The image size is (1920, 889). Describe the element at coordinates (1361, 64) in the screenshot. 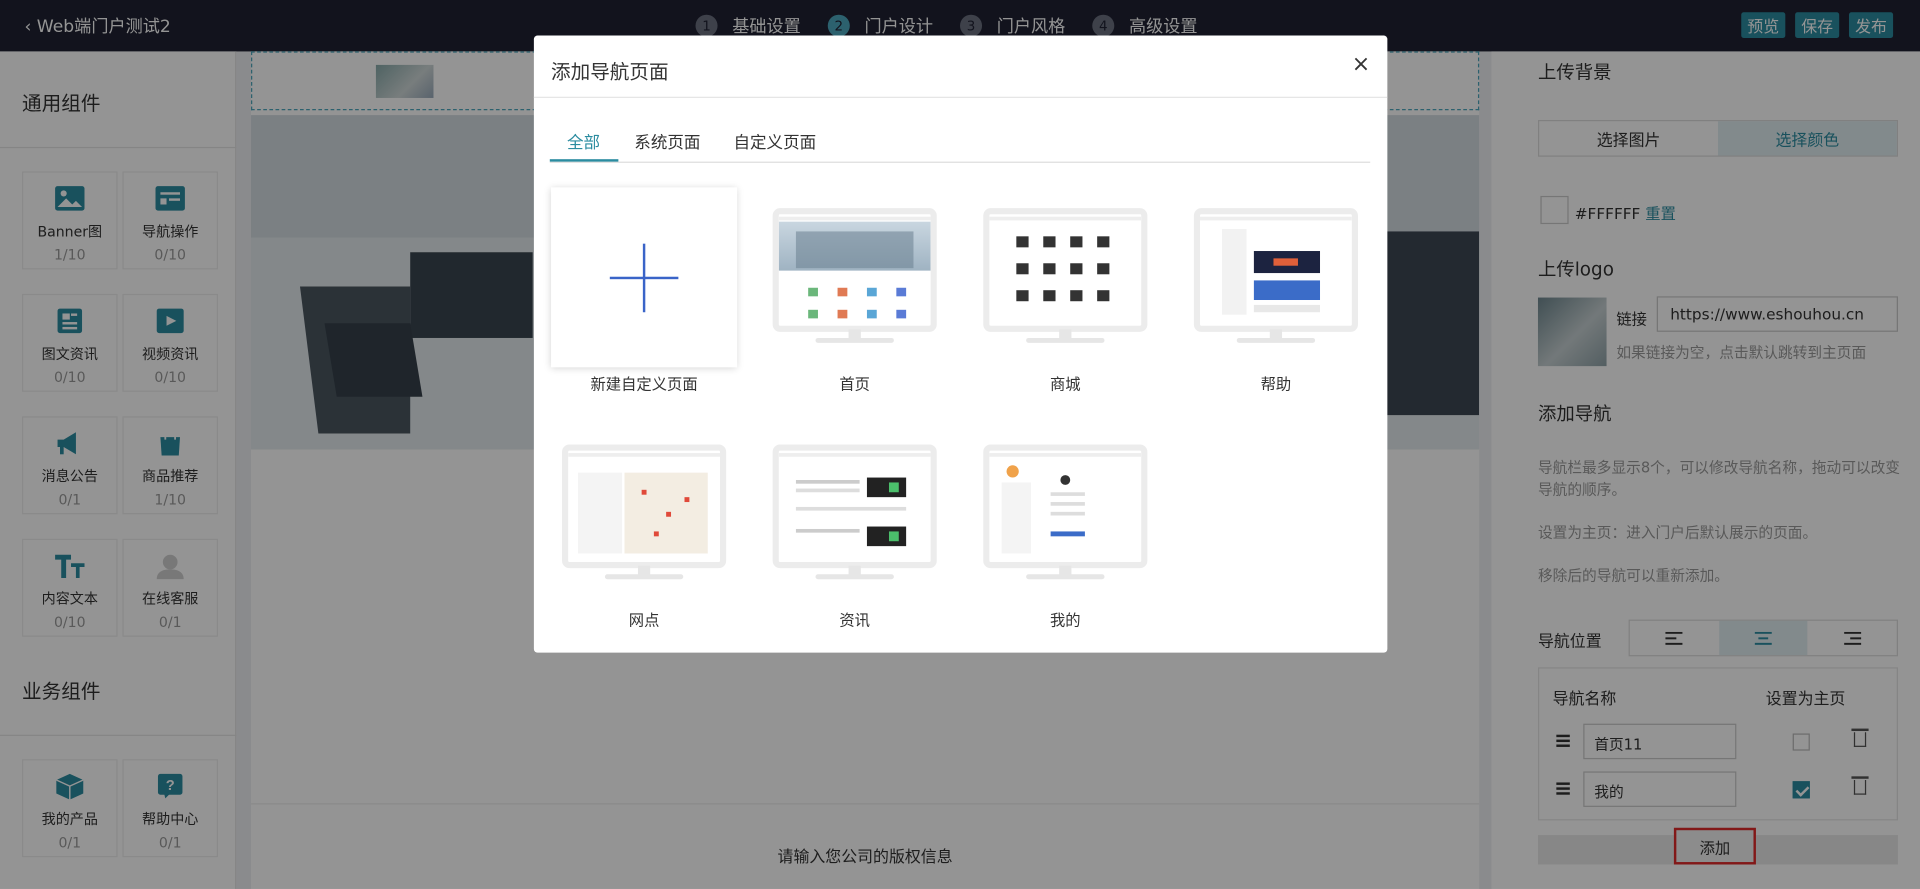

I see `close-icon: ×` at that location.